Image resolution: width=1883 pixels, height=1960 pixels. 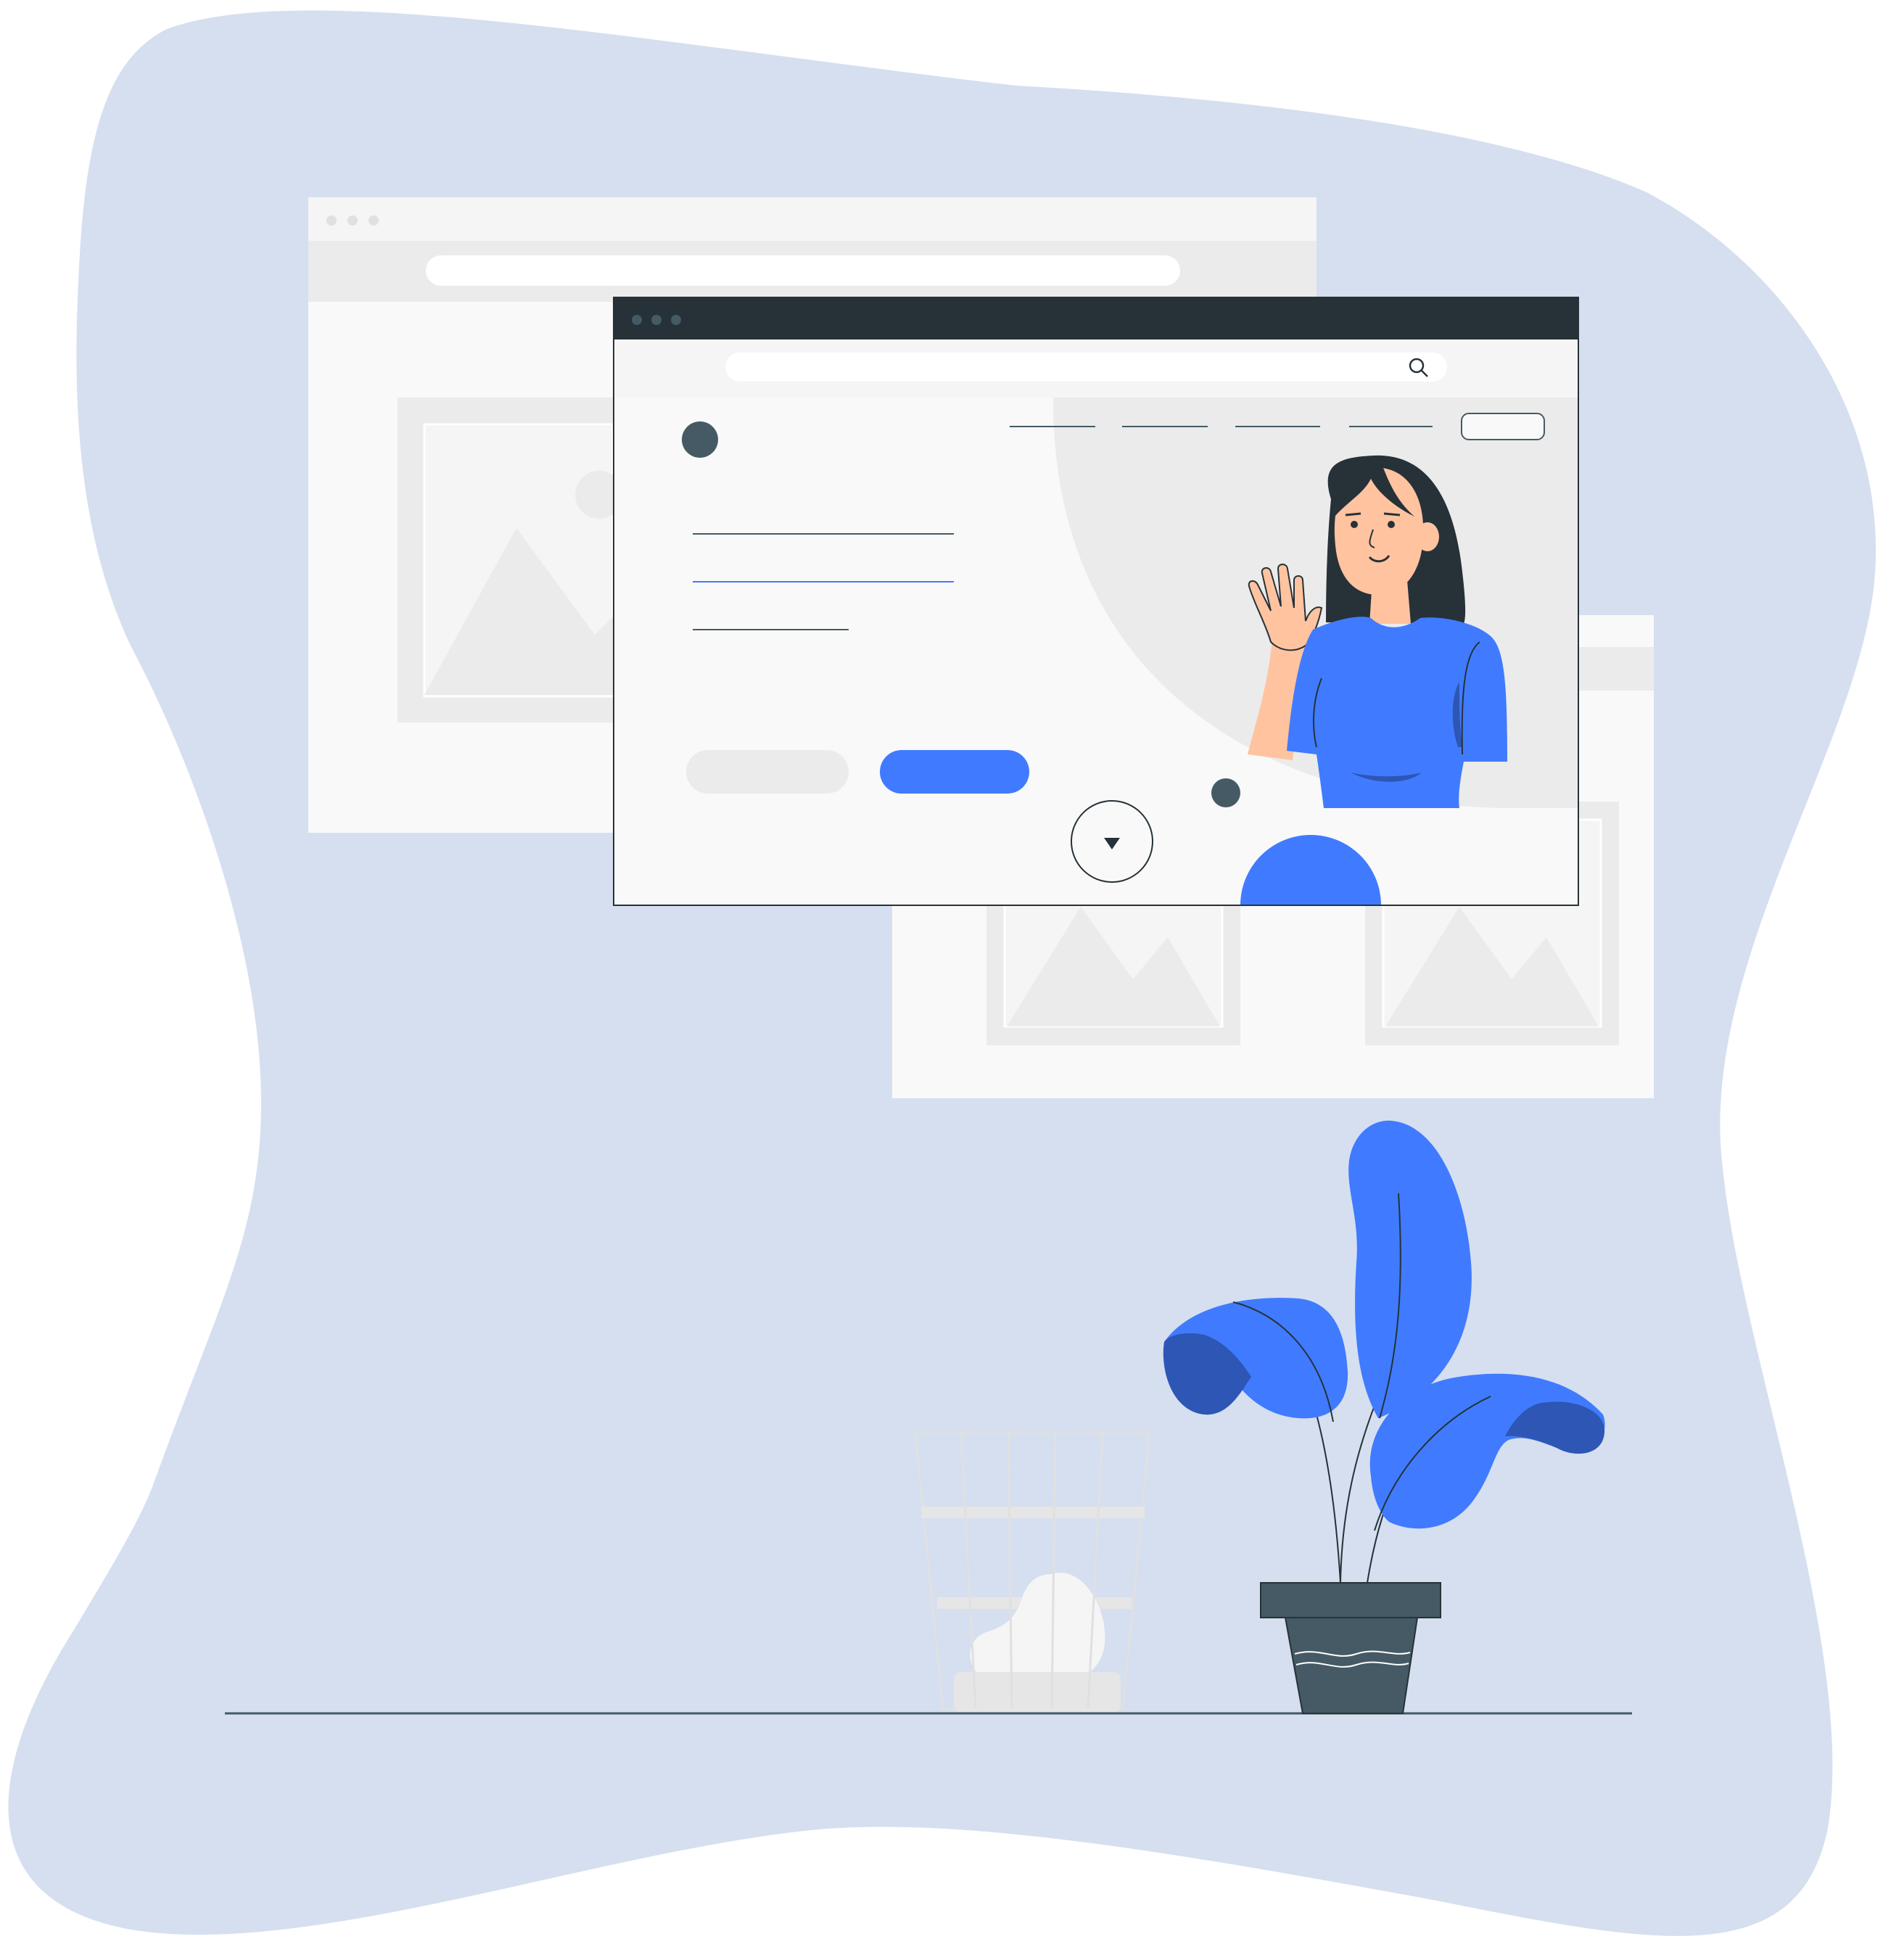 I want to click on primary-button, so click(x=954, y=772).